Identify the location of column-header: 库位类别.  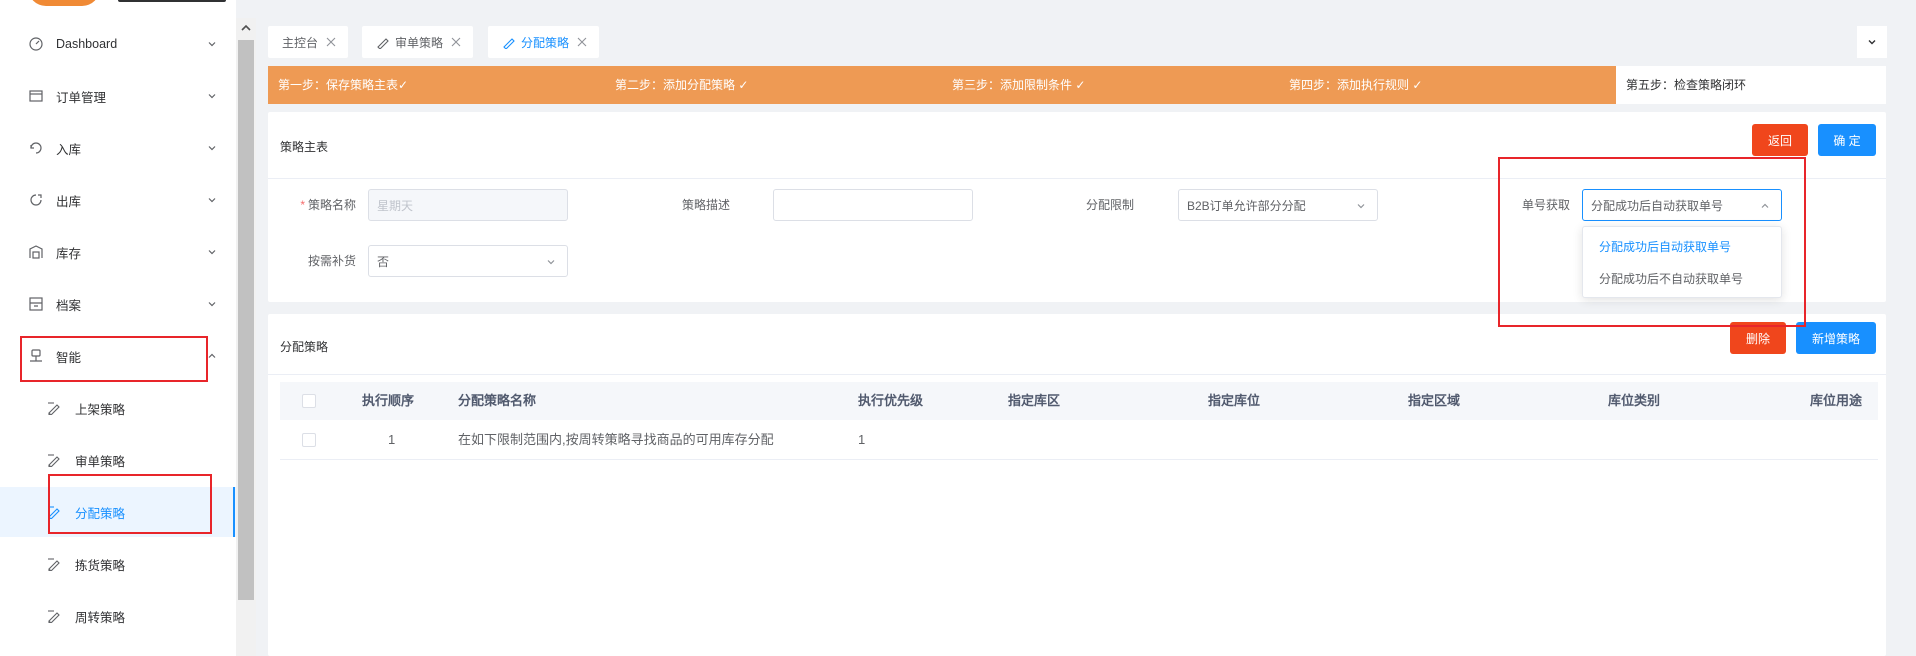
(1634, 400).